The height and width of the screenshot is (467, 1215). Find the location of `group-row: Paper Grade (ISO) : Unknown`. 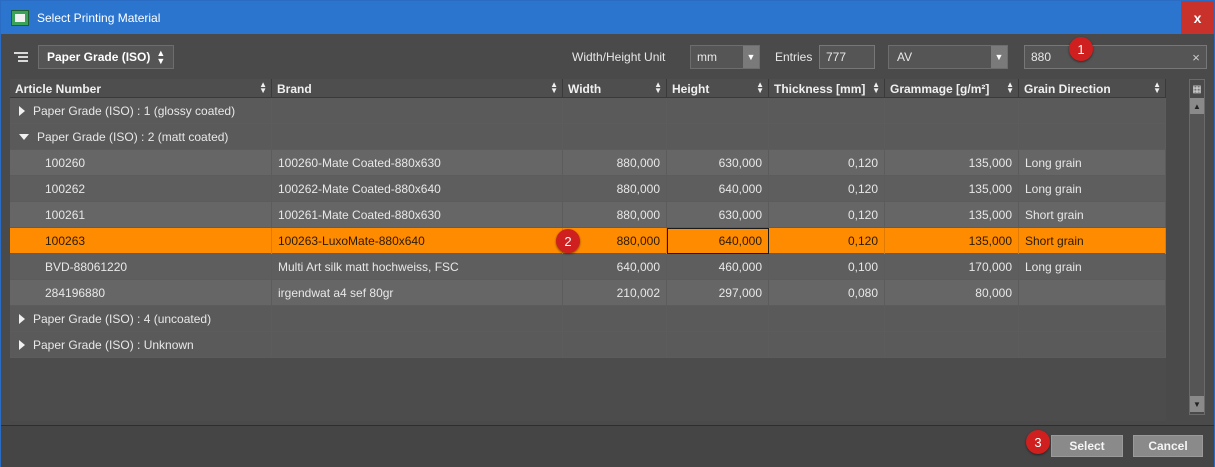

group-row: Paper Grade (ISO) : Unknown is located at coordinates (588, 345).